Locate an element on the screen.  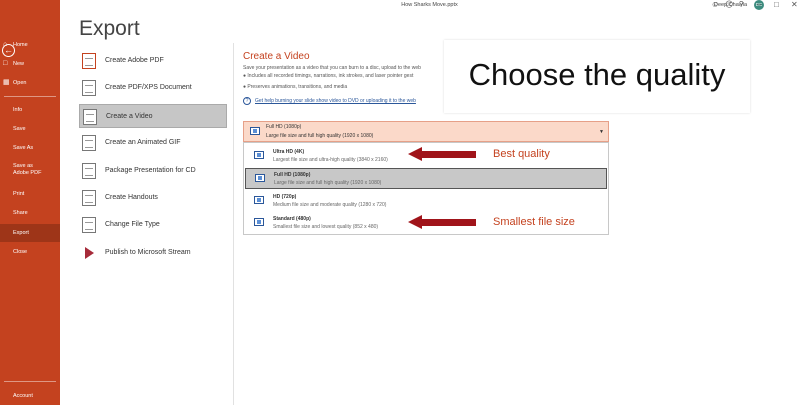
annotation-smallest-size: Smallest file size is located at coordinates (534, 222).